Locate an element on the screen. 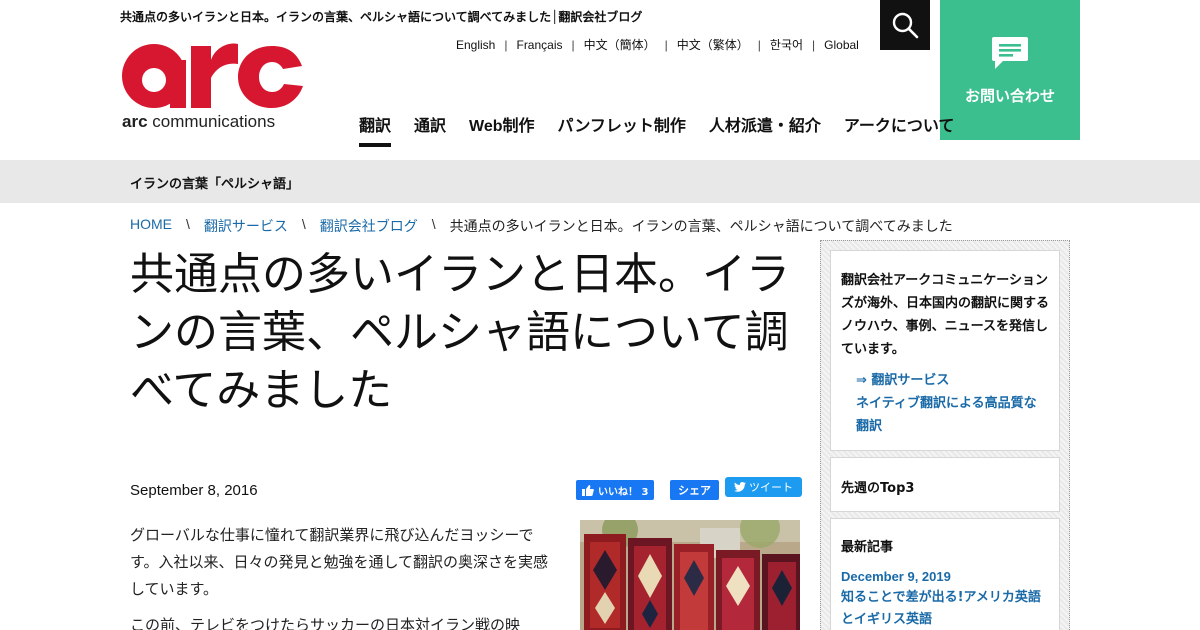 The width and height of the screenshot is (1200, 630). facebook-like-button: いいね！ 3 is located at coordinates (615, 490).